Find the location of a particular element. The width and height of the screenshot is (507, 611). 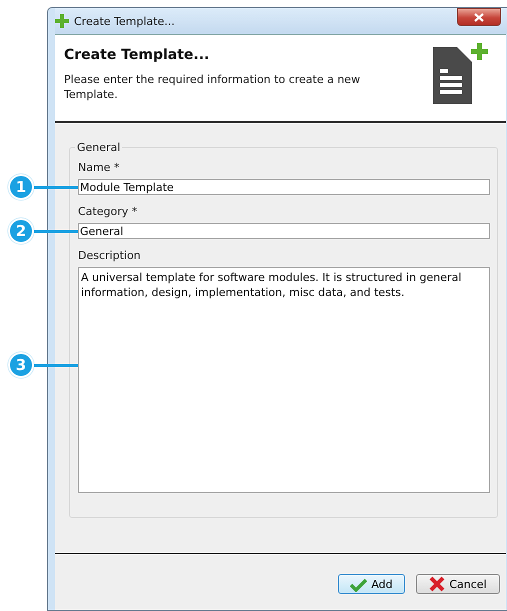

field-label: Name * is located at coordinates (99, 167).